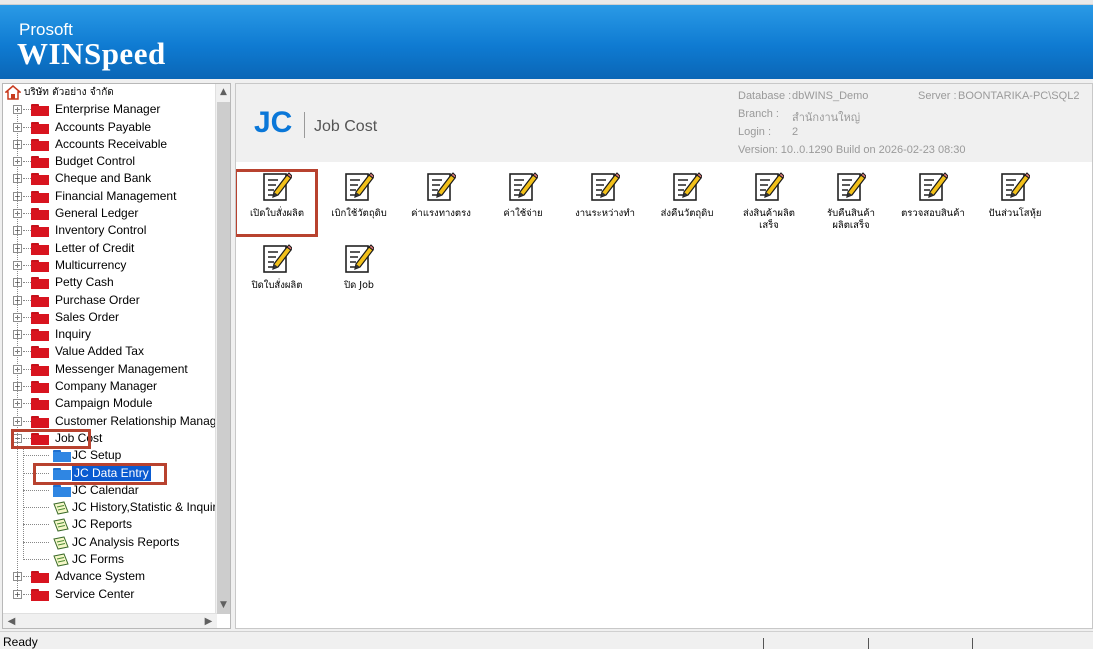 The width and height of the screenshot is (1093, 649). What do you see at coordinates (933, 195) in the screenshot?
I see `function-icon-9: ตรวจสอบสินค้า` at bounding box center [933, 195].